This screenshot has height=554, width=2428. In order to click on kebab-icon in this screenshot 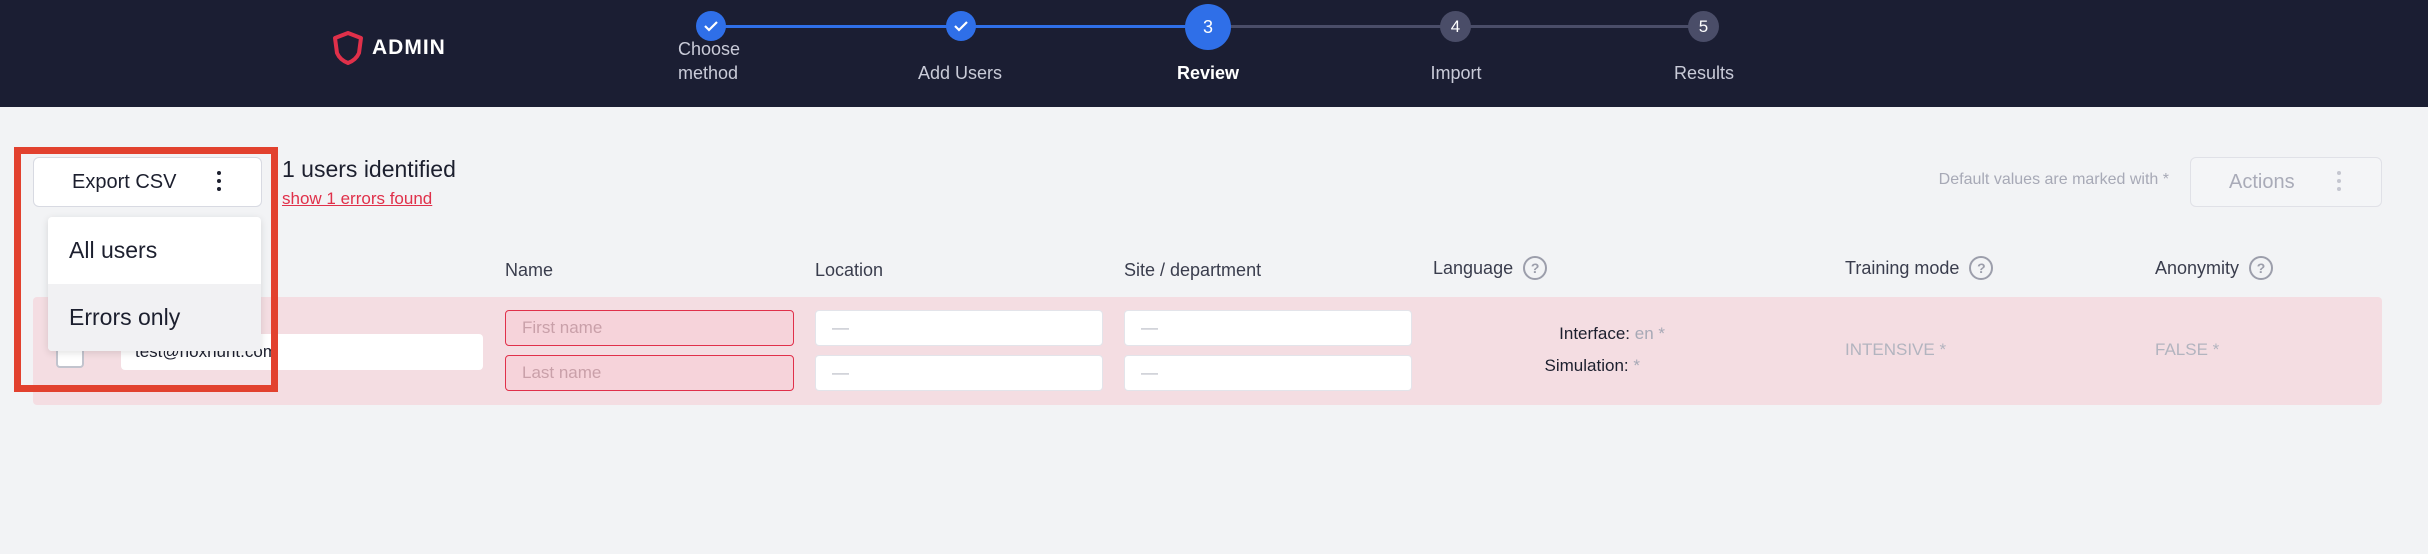, I will do `click(2339, 181)`.